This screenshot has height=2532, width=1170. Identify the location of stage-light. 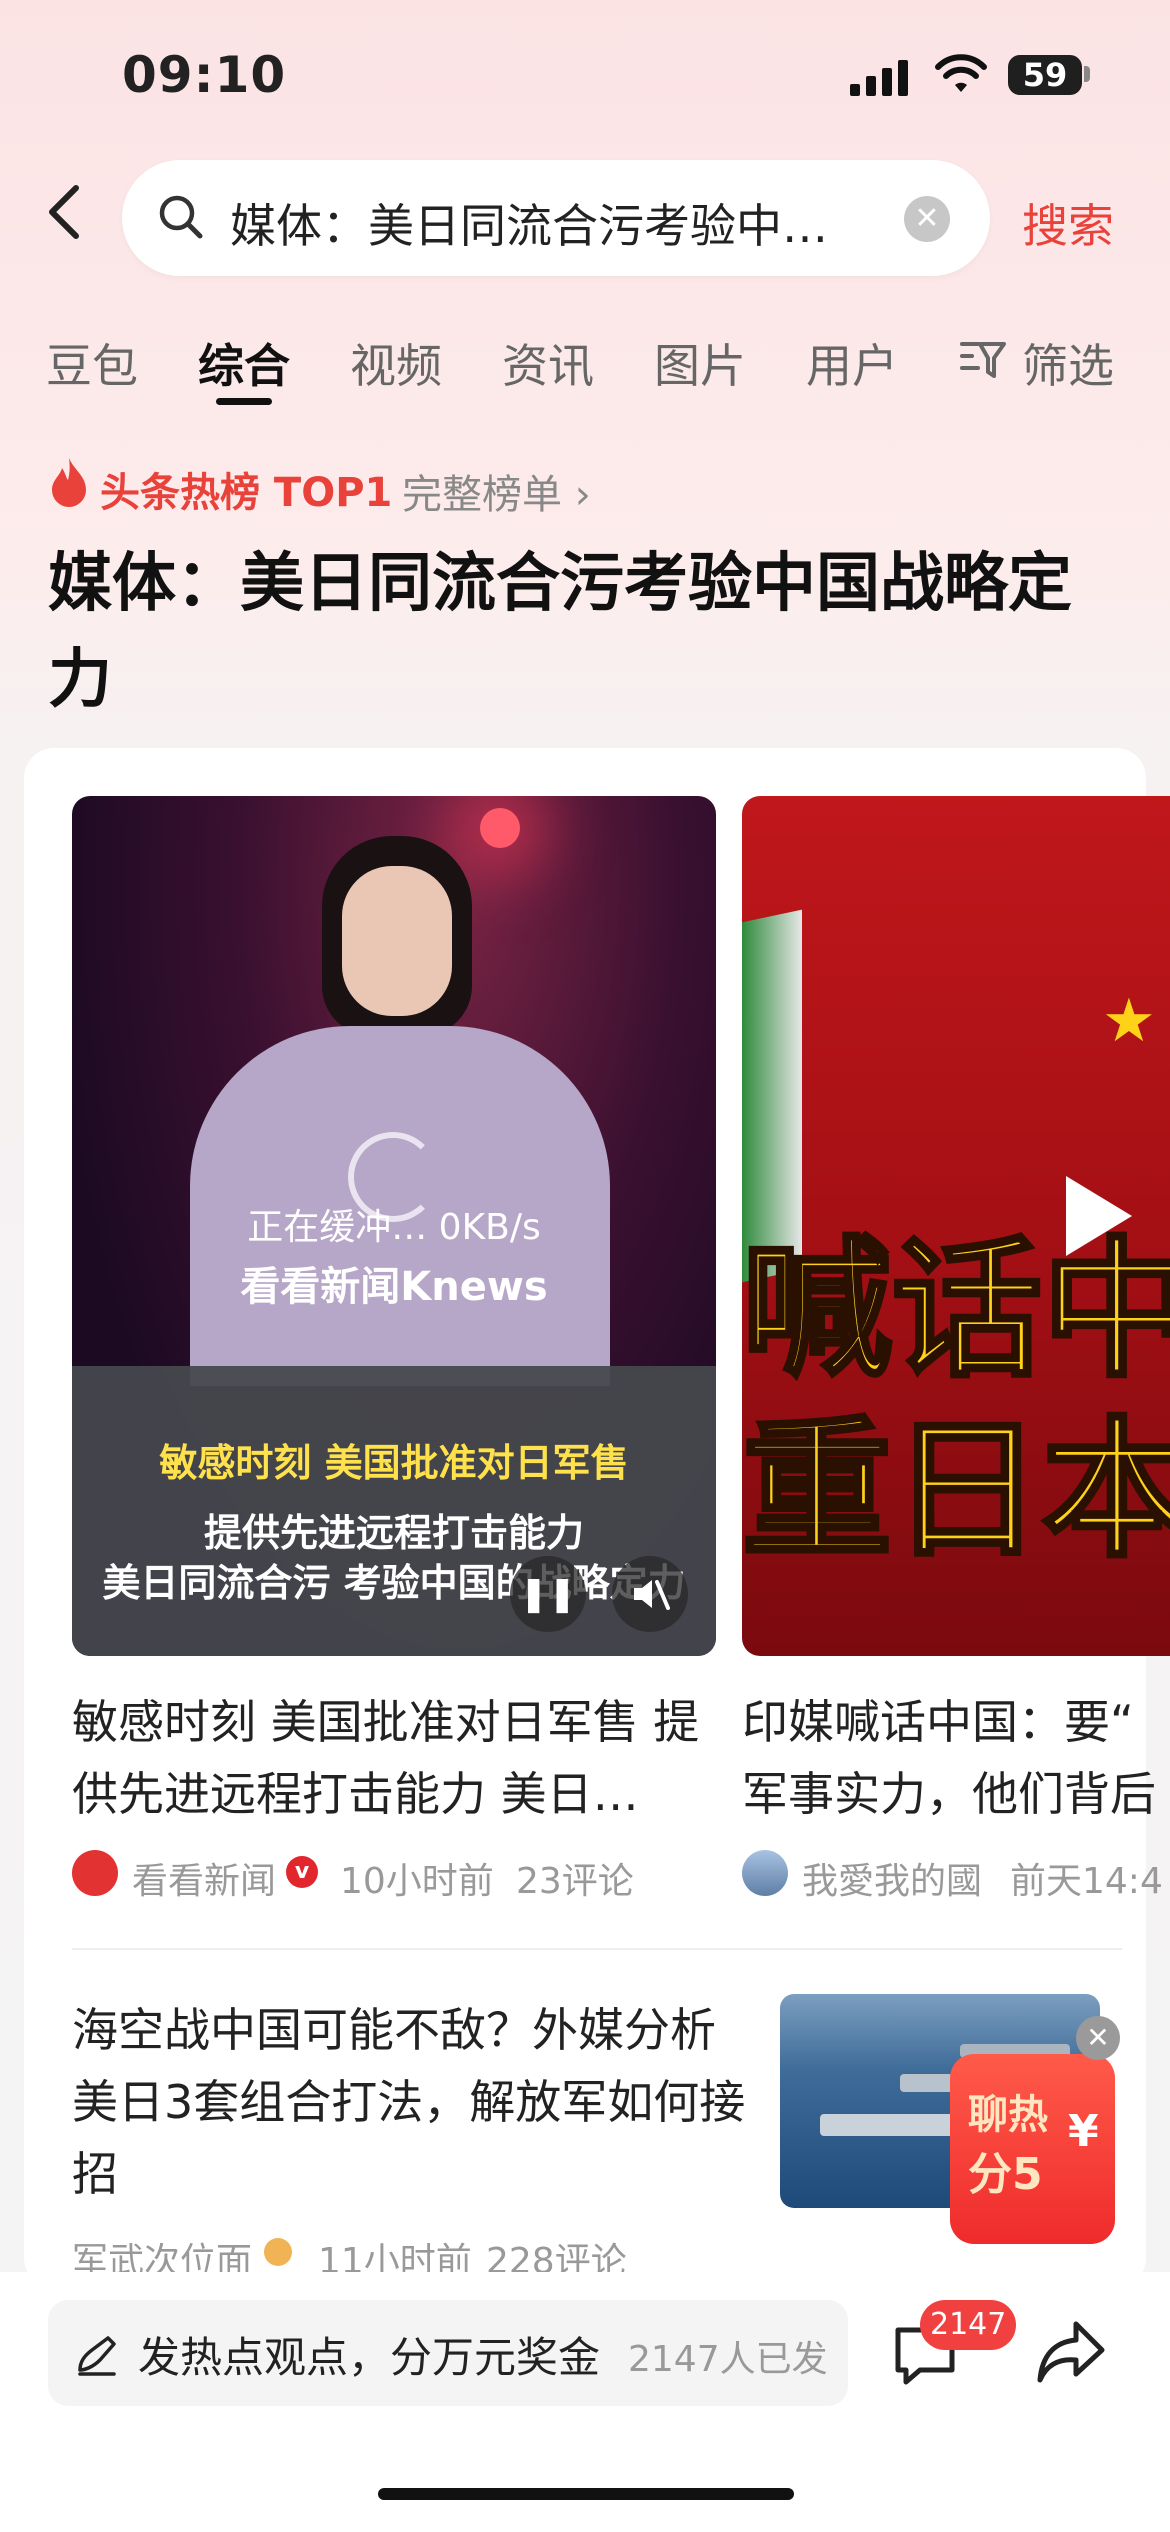
(500, 828).